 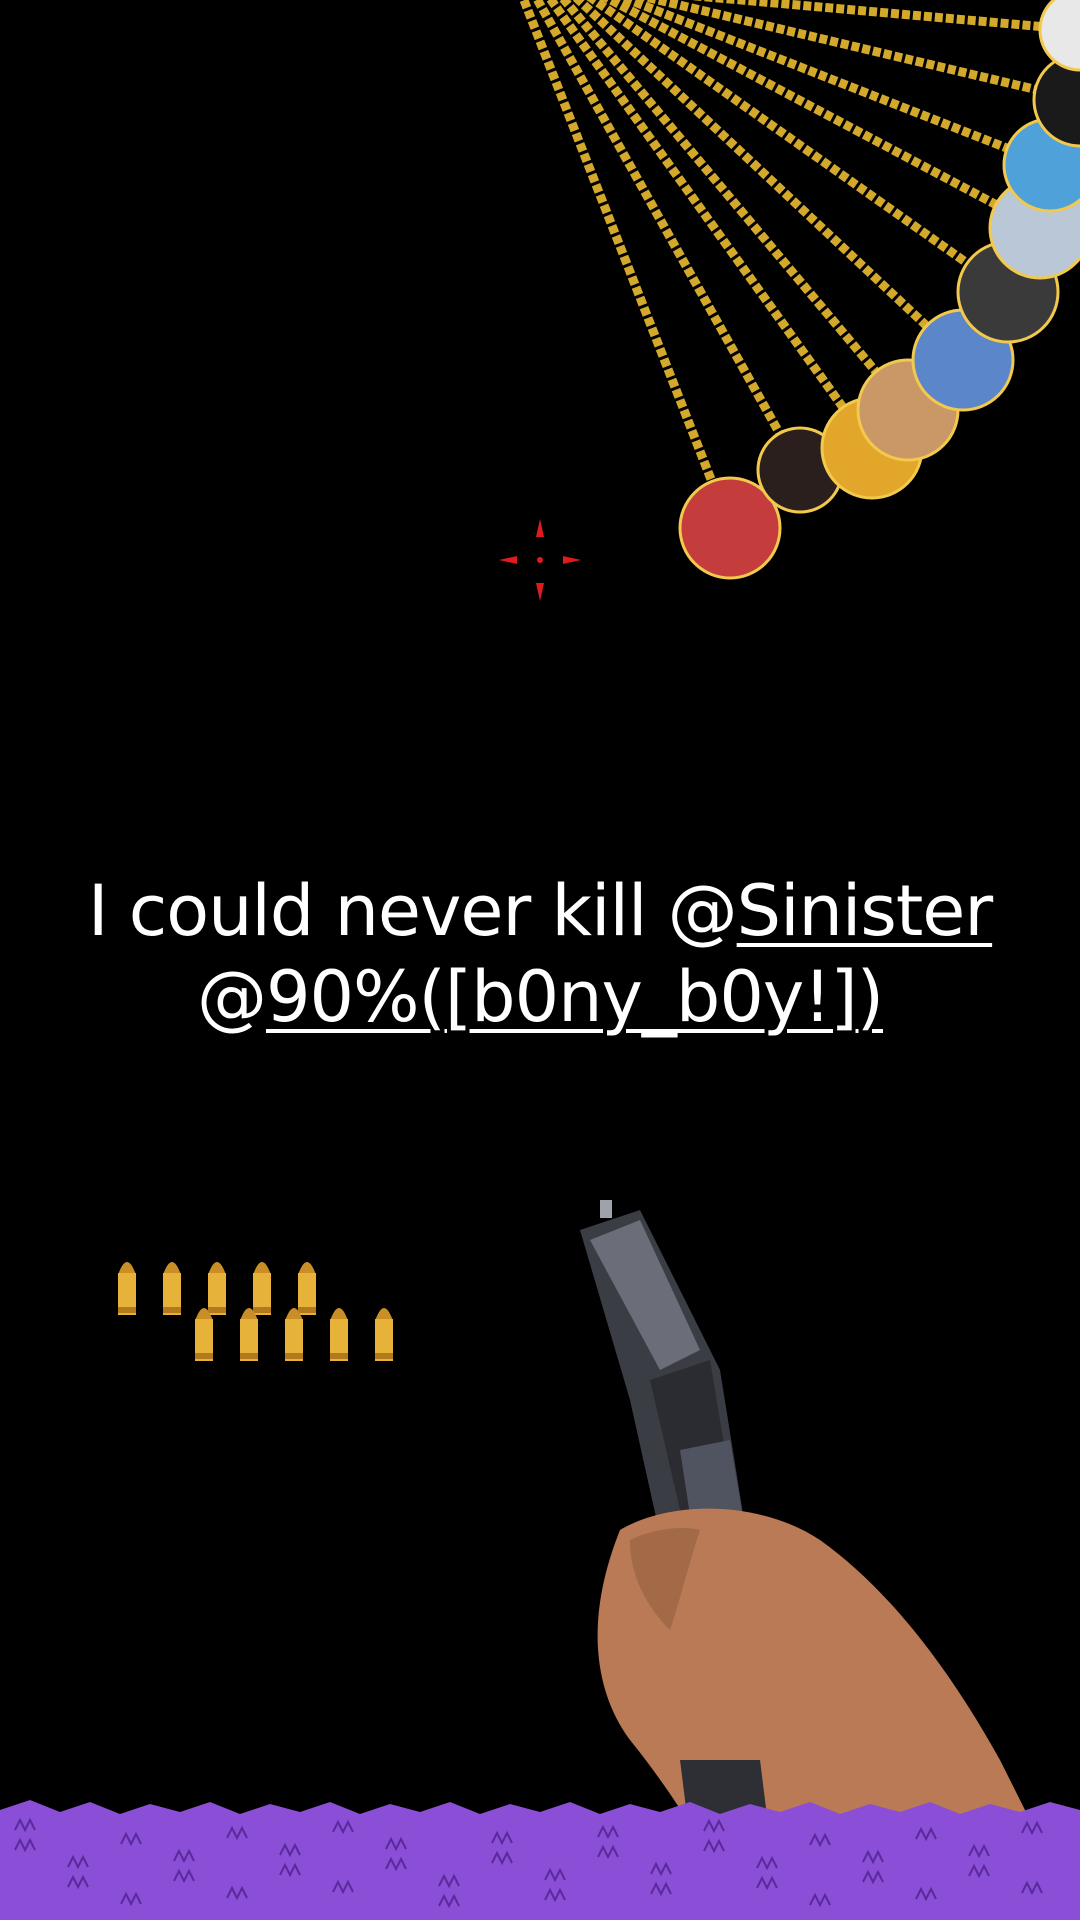 I want to click on mention-sinister: Sinister, so click(x=865, y=911).